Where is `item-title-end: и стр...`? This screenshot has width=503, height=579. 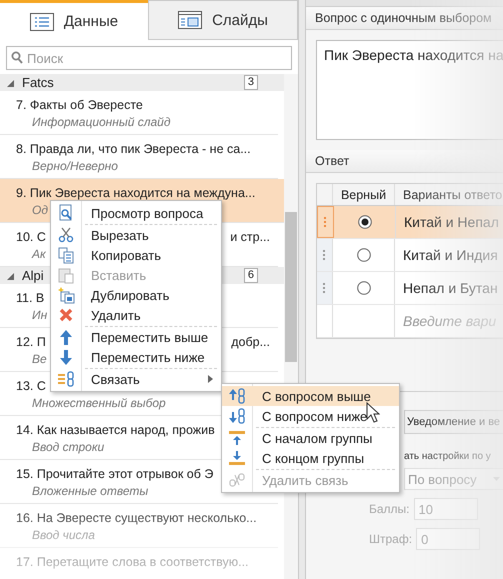
item-title-end: и стр... is located at coordinates (250, 237).